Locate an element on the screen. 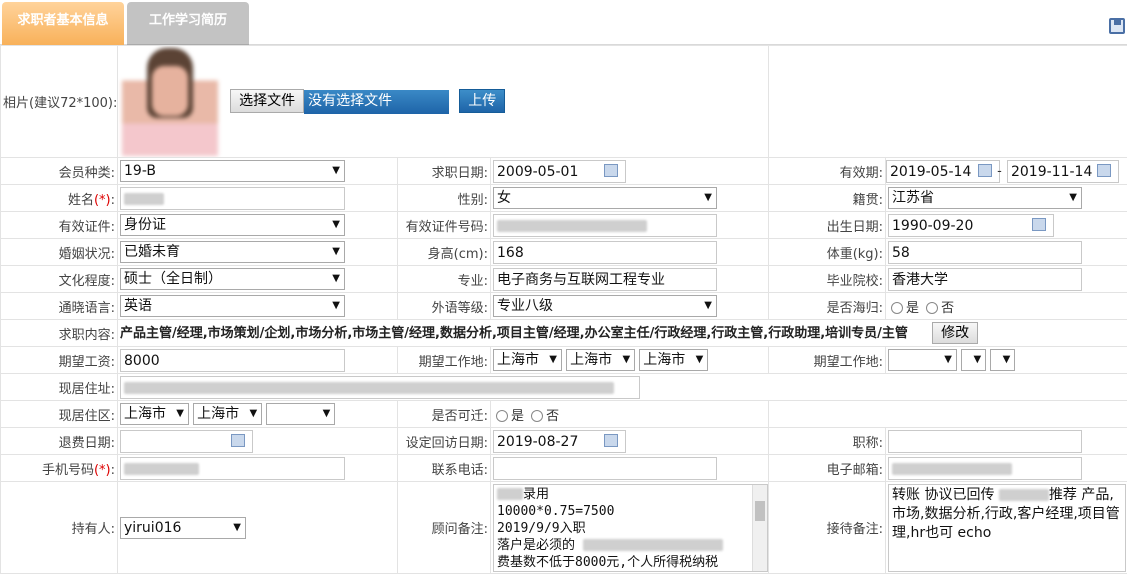 The width and height of the screenshot is (1127, 584). weight-label: 体重(kg): is located at coordinates (827, 252).